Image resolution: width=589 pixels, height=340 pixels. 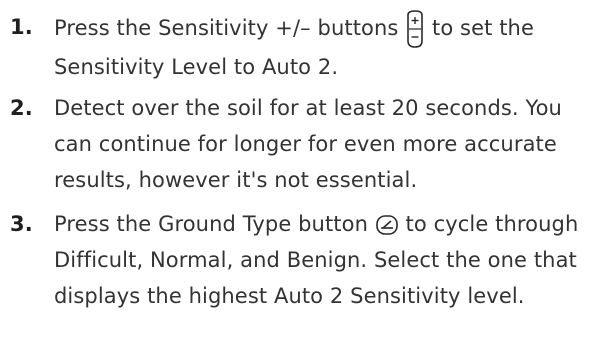 I want to click on step-number: 3., so click(x=21, y=224).